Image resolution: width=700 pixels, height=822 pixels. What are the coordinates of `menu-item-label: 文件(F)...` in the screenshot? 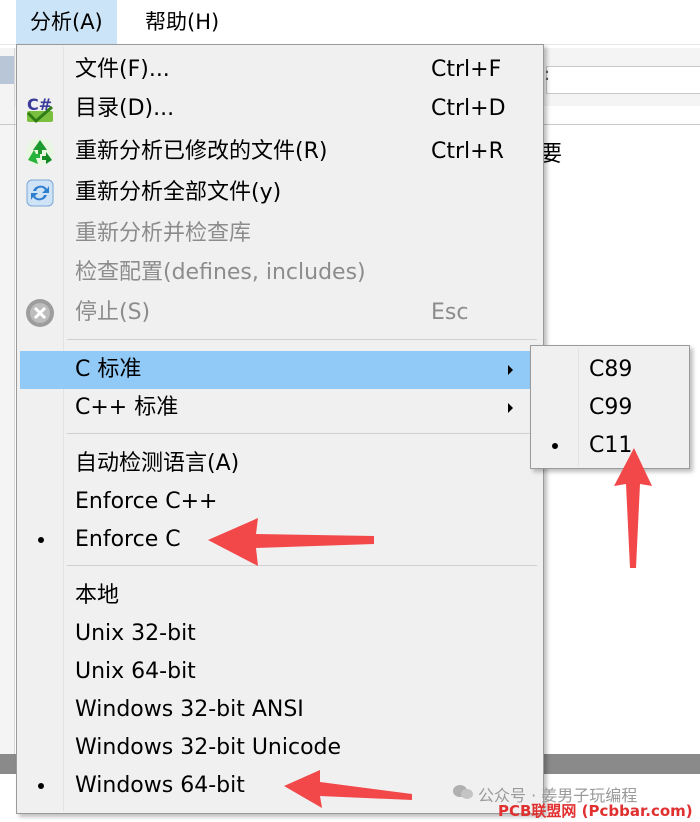 It's located at (122, 69).